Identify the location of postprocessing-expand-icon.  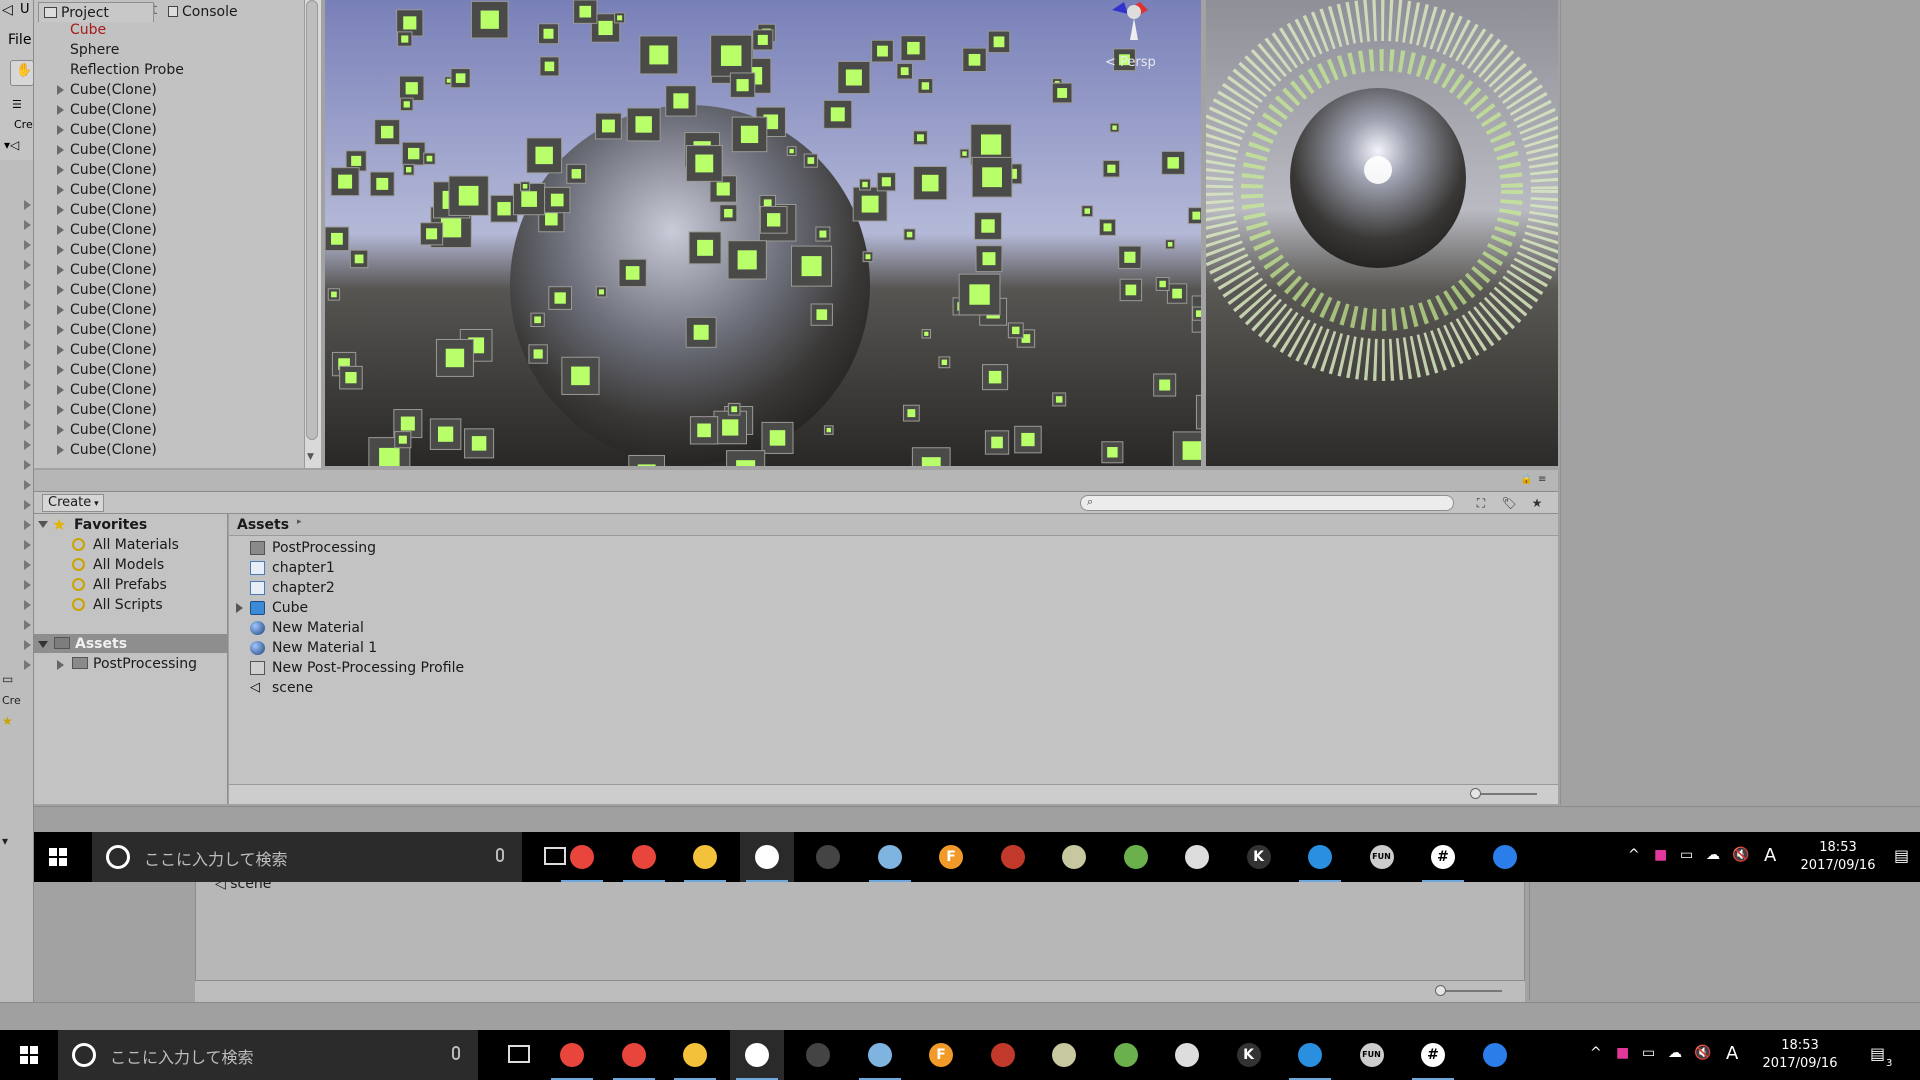
(60, 665).